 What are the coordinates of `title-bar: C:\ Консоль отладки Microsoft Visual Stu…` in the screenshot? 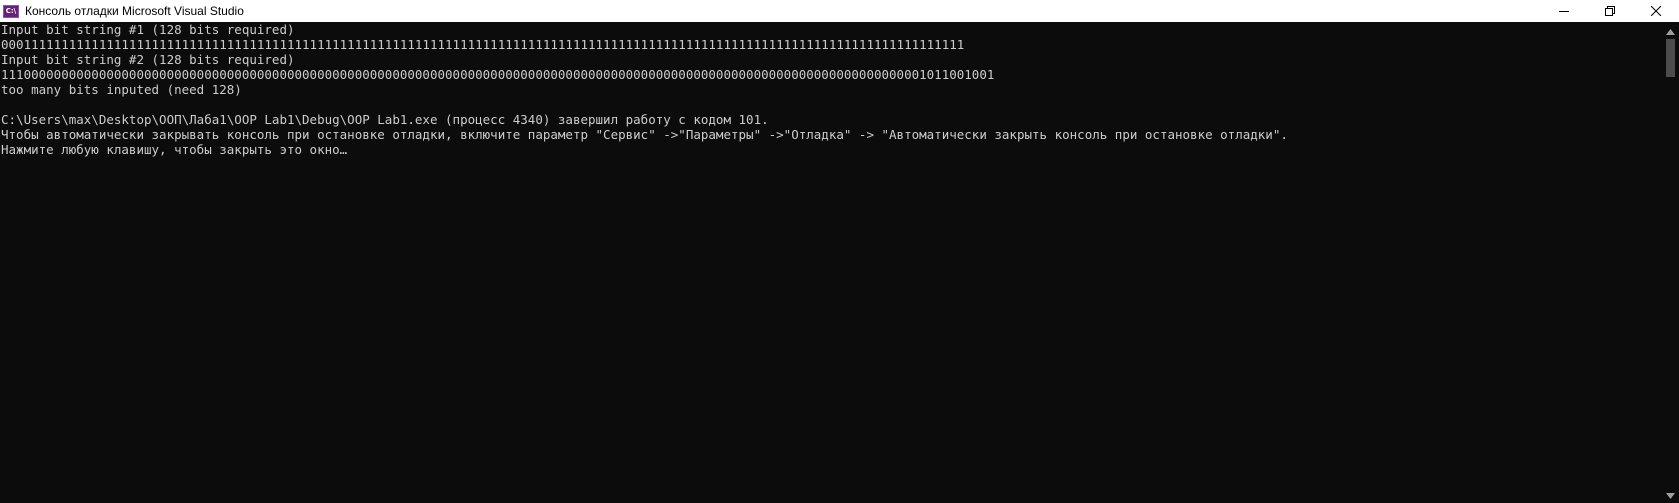 It's located at (839, 11).